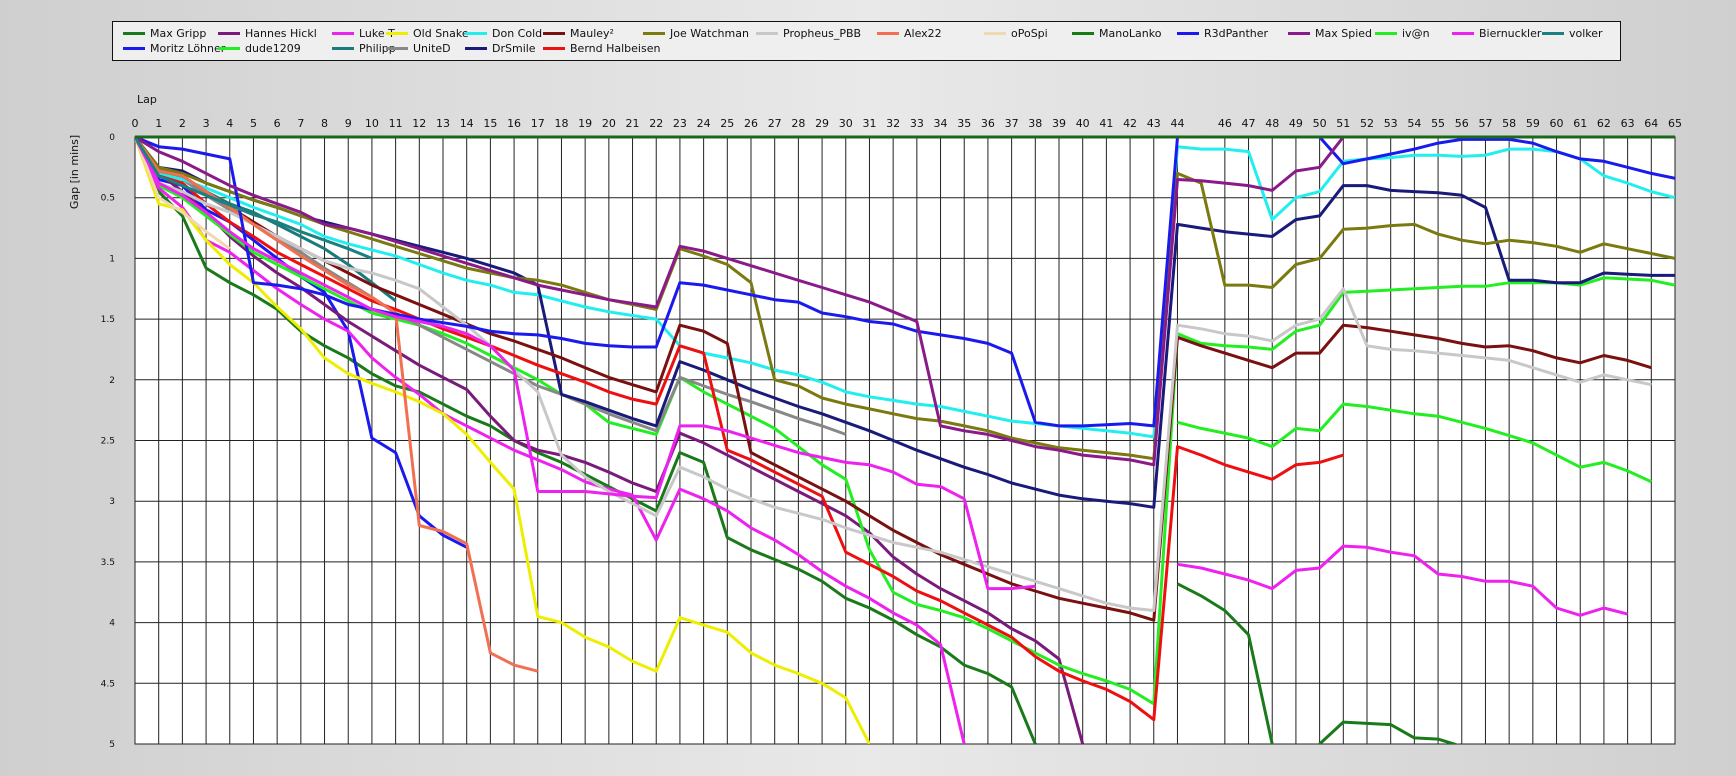 This screenshot has width=1736, height=776. What do you see at coordinates (775, 123) in the screenshot?
I see `x-tick-label: 27` at bounding box center [775, 123].